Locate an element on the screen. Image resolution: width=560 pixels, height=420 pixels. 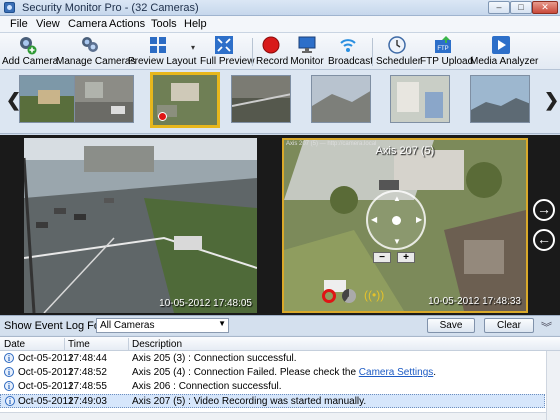
menu-actions: Actions is located at coordinates (127, 24).